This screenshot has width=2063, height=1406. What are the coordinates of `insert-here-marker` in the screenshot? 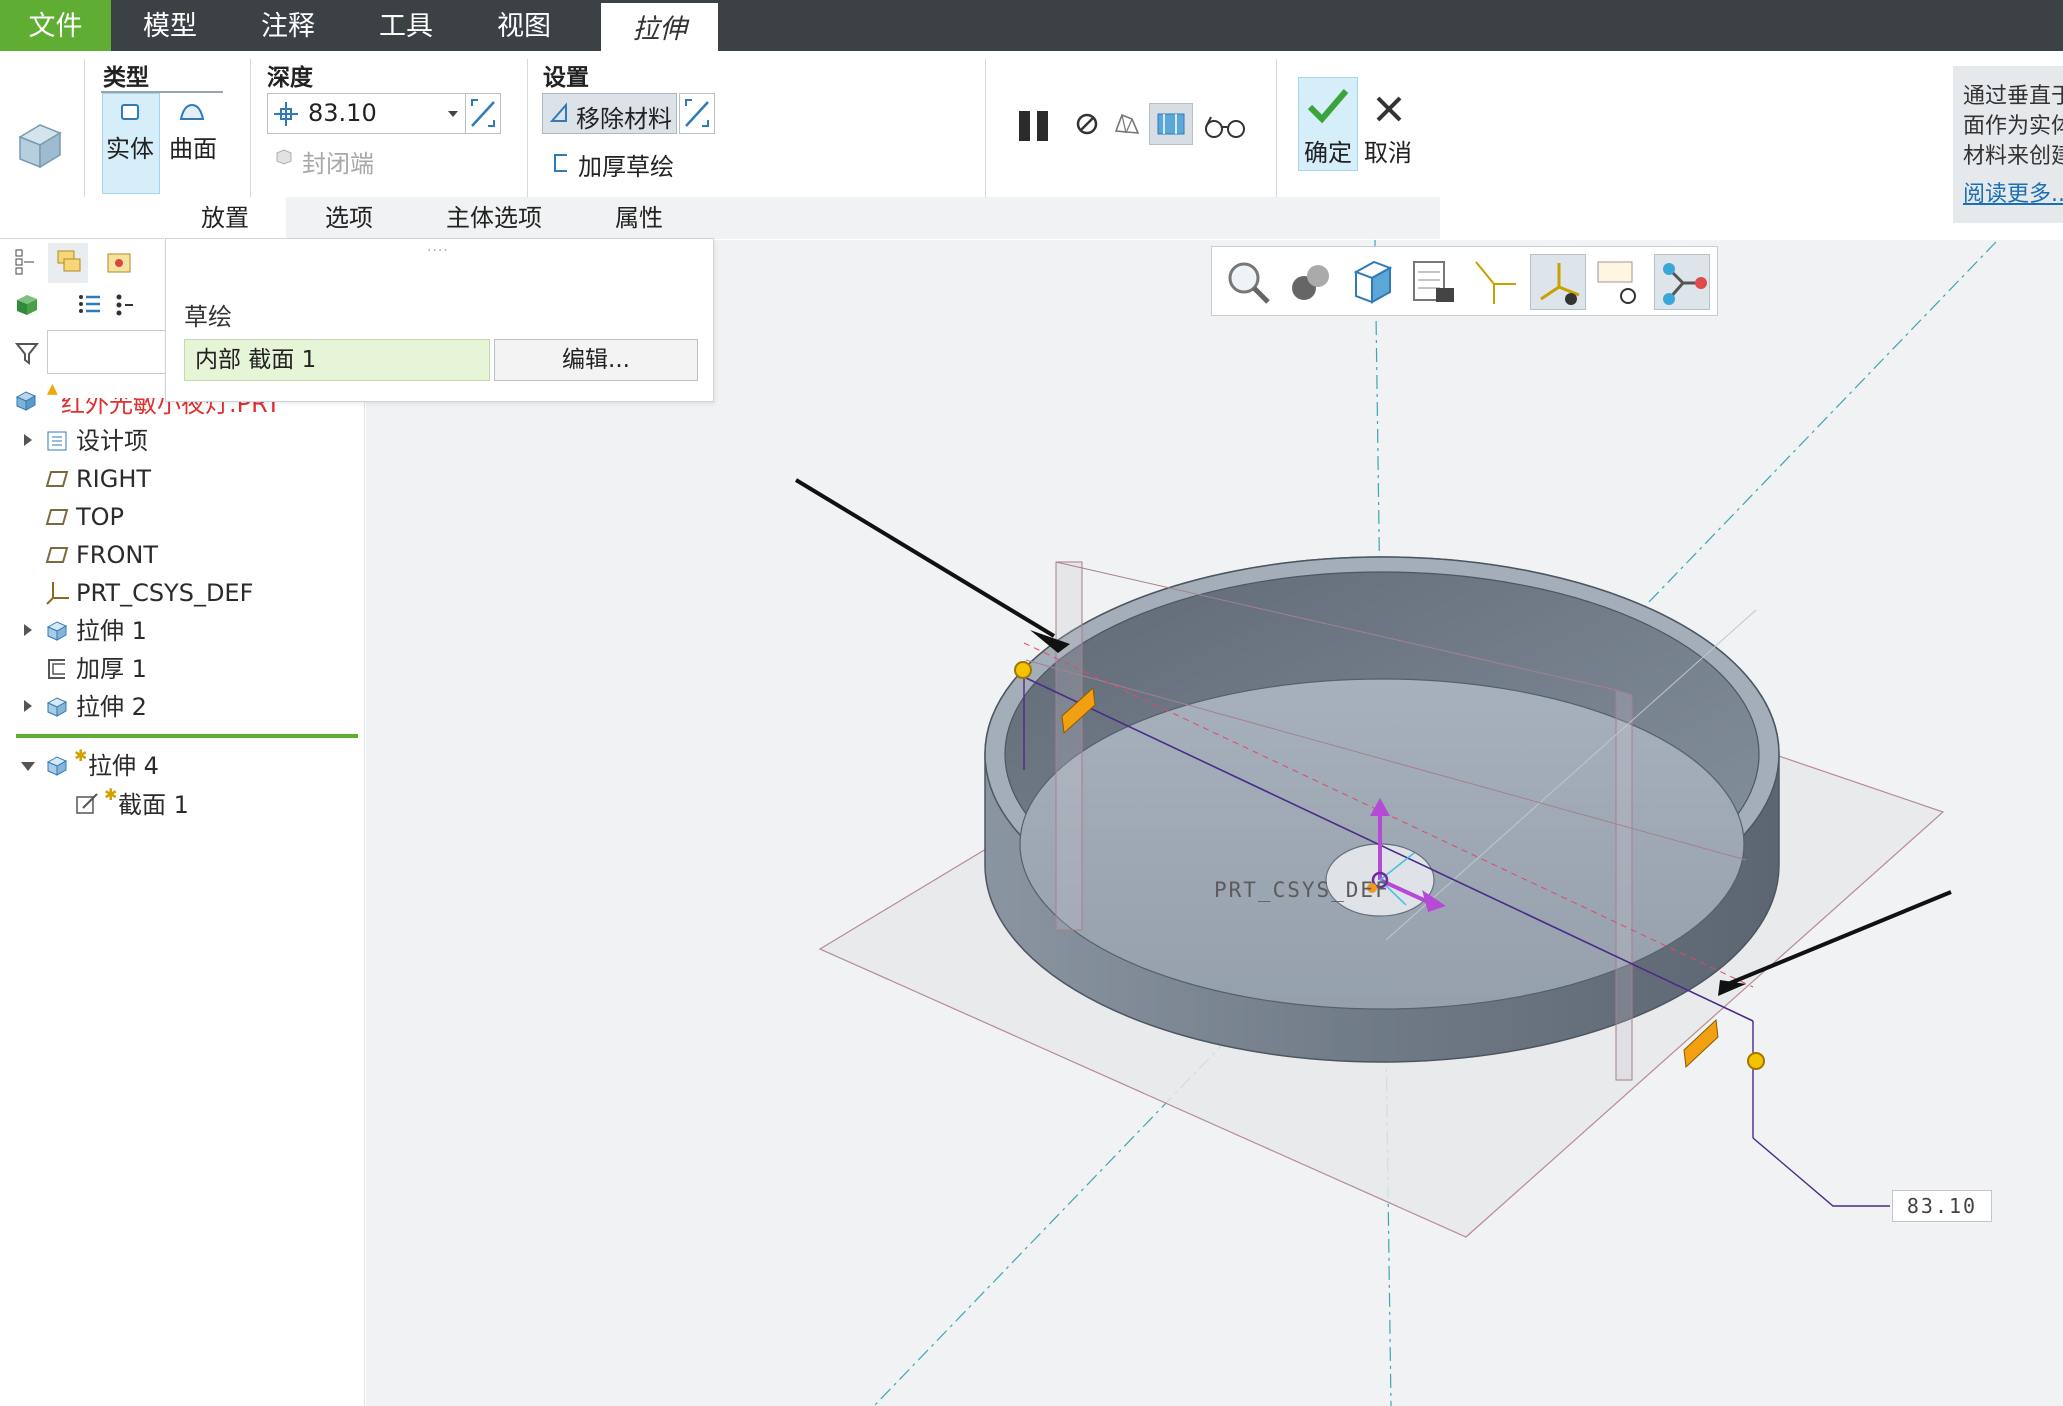 It's located at (187, 736).